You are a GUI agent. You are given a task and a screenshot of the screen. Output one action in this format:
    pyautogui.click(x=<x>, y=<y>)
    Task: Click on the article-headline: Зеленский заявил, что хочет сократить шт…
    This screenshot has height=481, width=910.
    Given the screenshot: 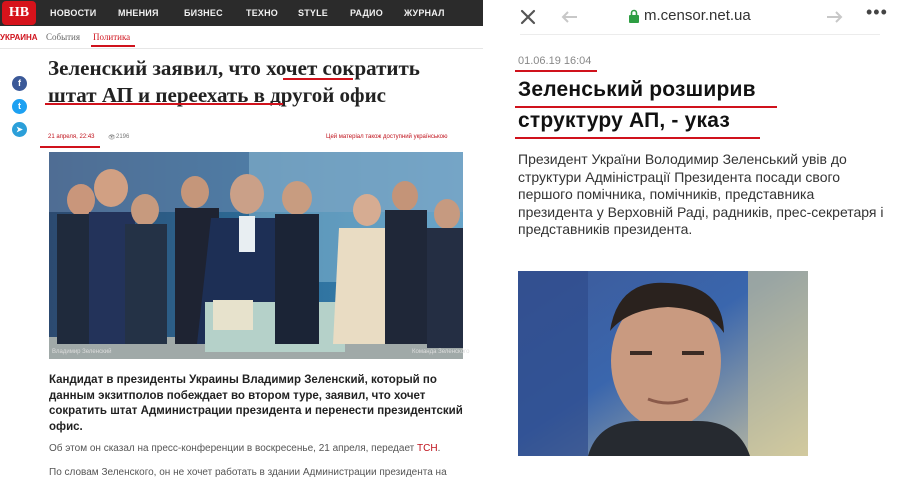 What is the action you would take?
    pyautogui.click(x=234, y=81)
    